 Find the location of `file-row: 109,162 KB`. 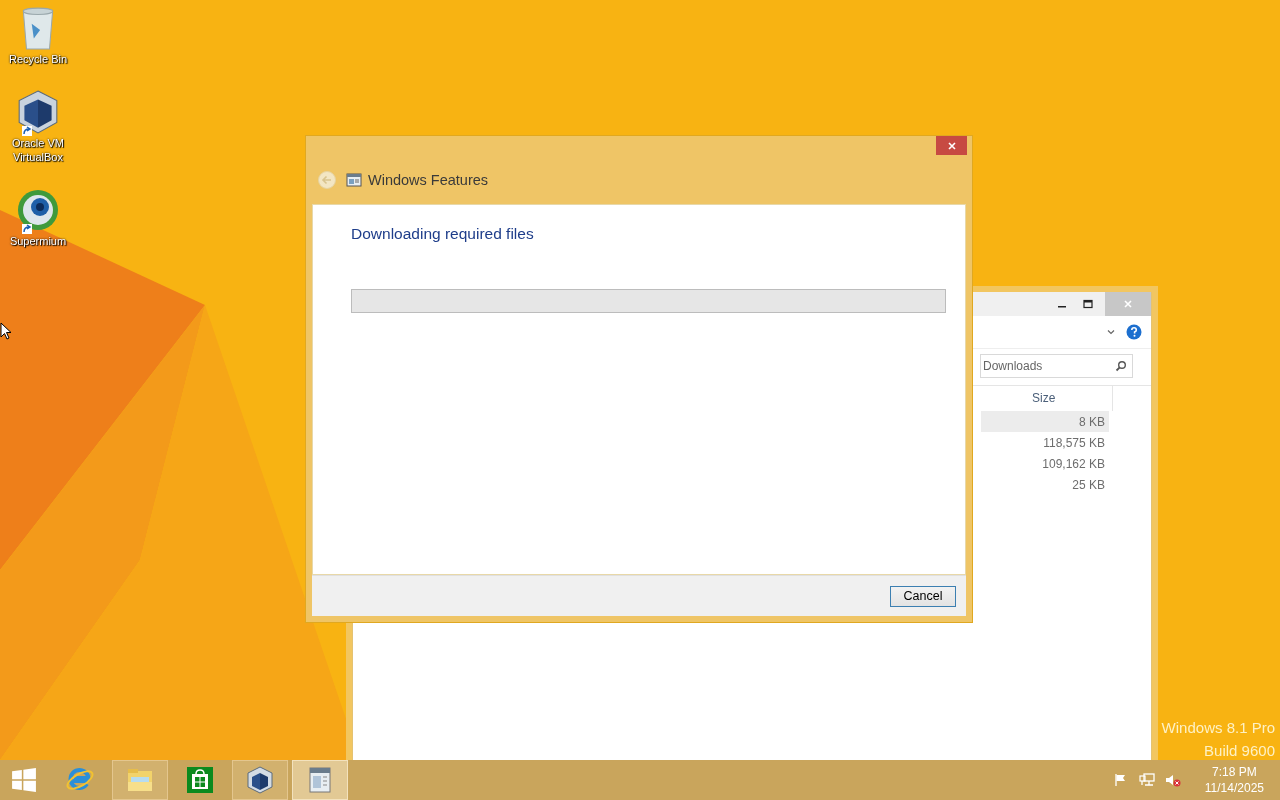

file-row: 109,162 KB is located at coordinates (1045, 463).